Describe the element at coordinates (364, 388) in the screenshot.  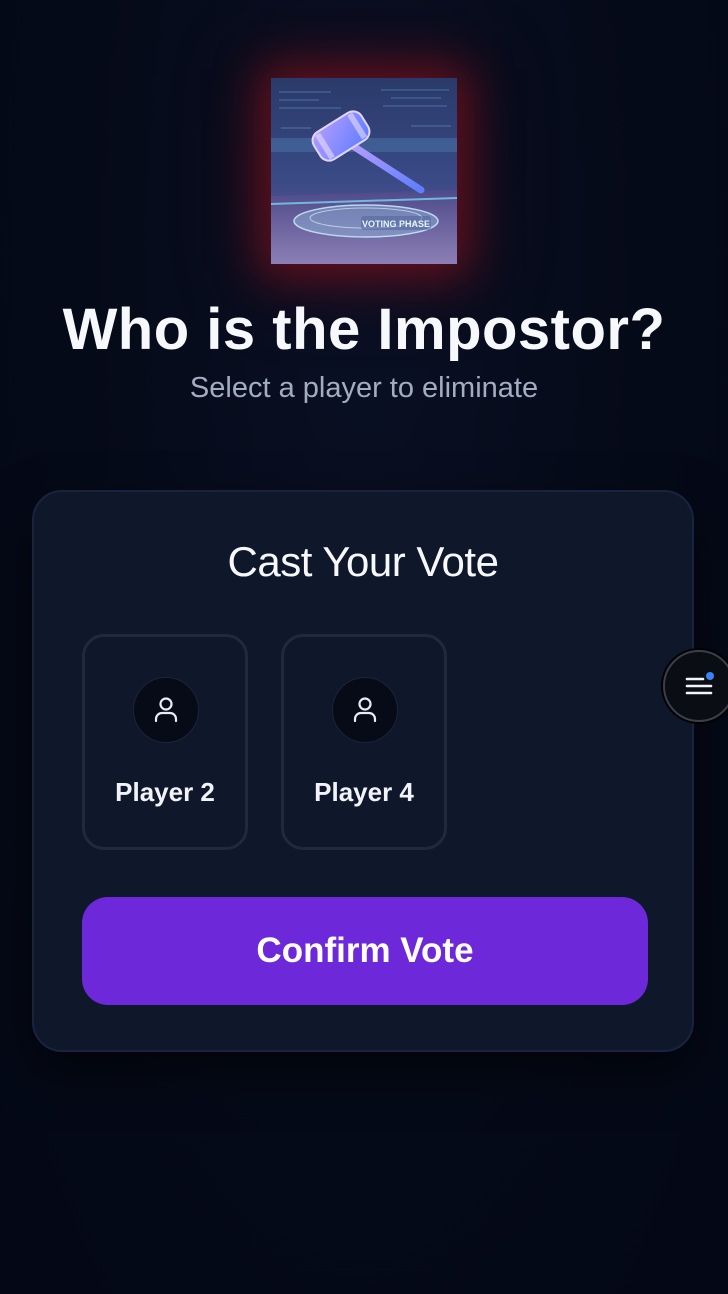
I see `page-subtitle: Select a player to eliminate` at that location.